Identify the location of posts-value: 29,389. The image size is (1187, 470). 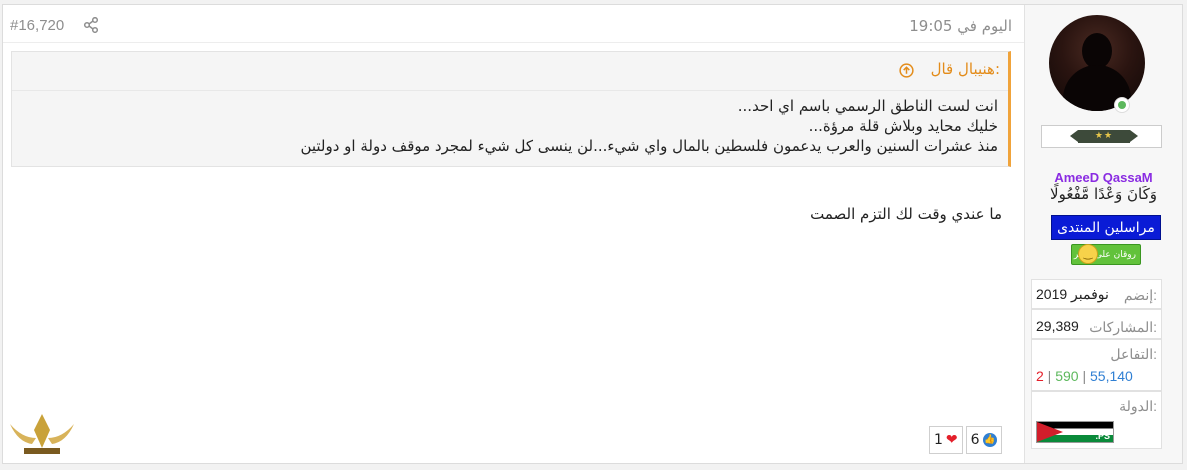
(1057, 326).